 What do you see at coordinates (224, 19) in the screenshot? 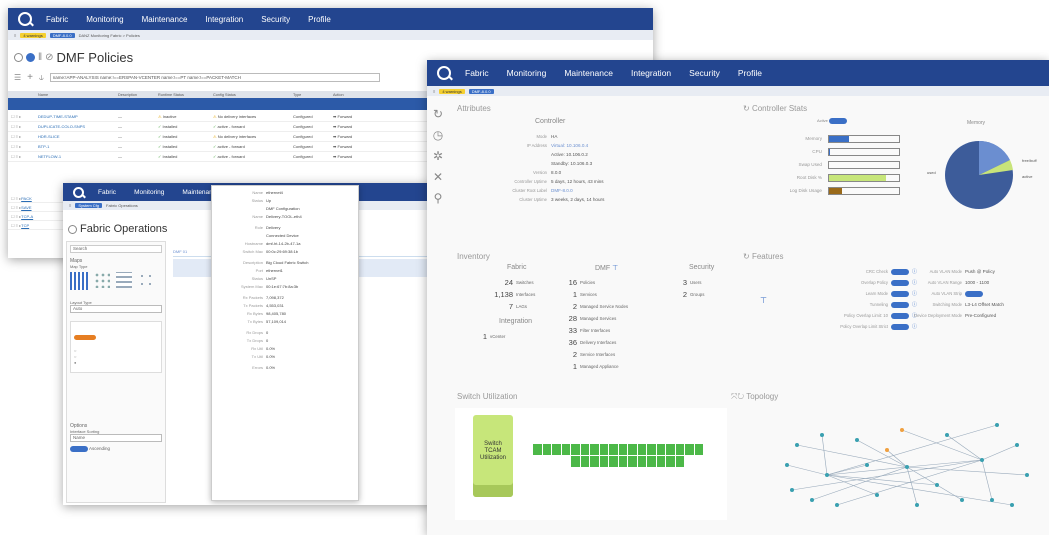
I see `nav-integration: Integration` at bounding box center [224, 19].